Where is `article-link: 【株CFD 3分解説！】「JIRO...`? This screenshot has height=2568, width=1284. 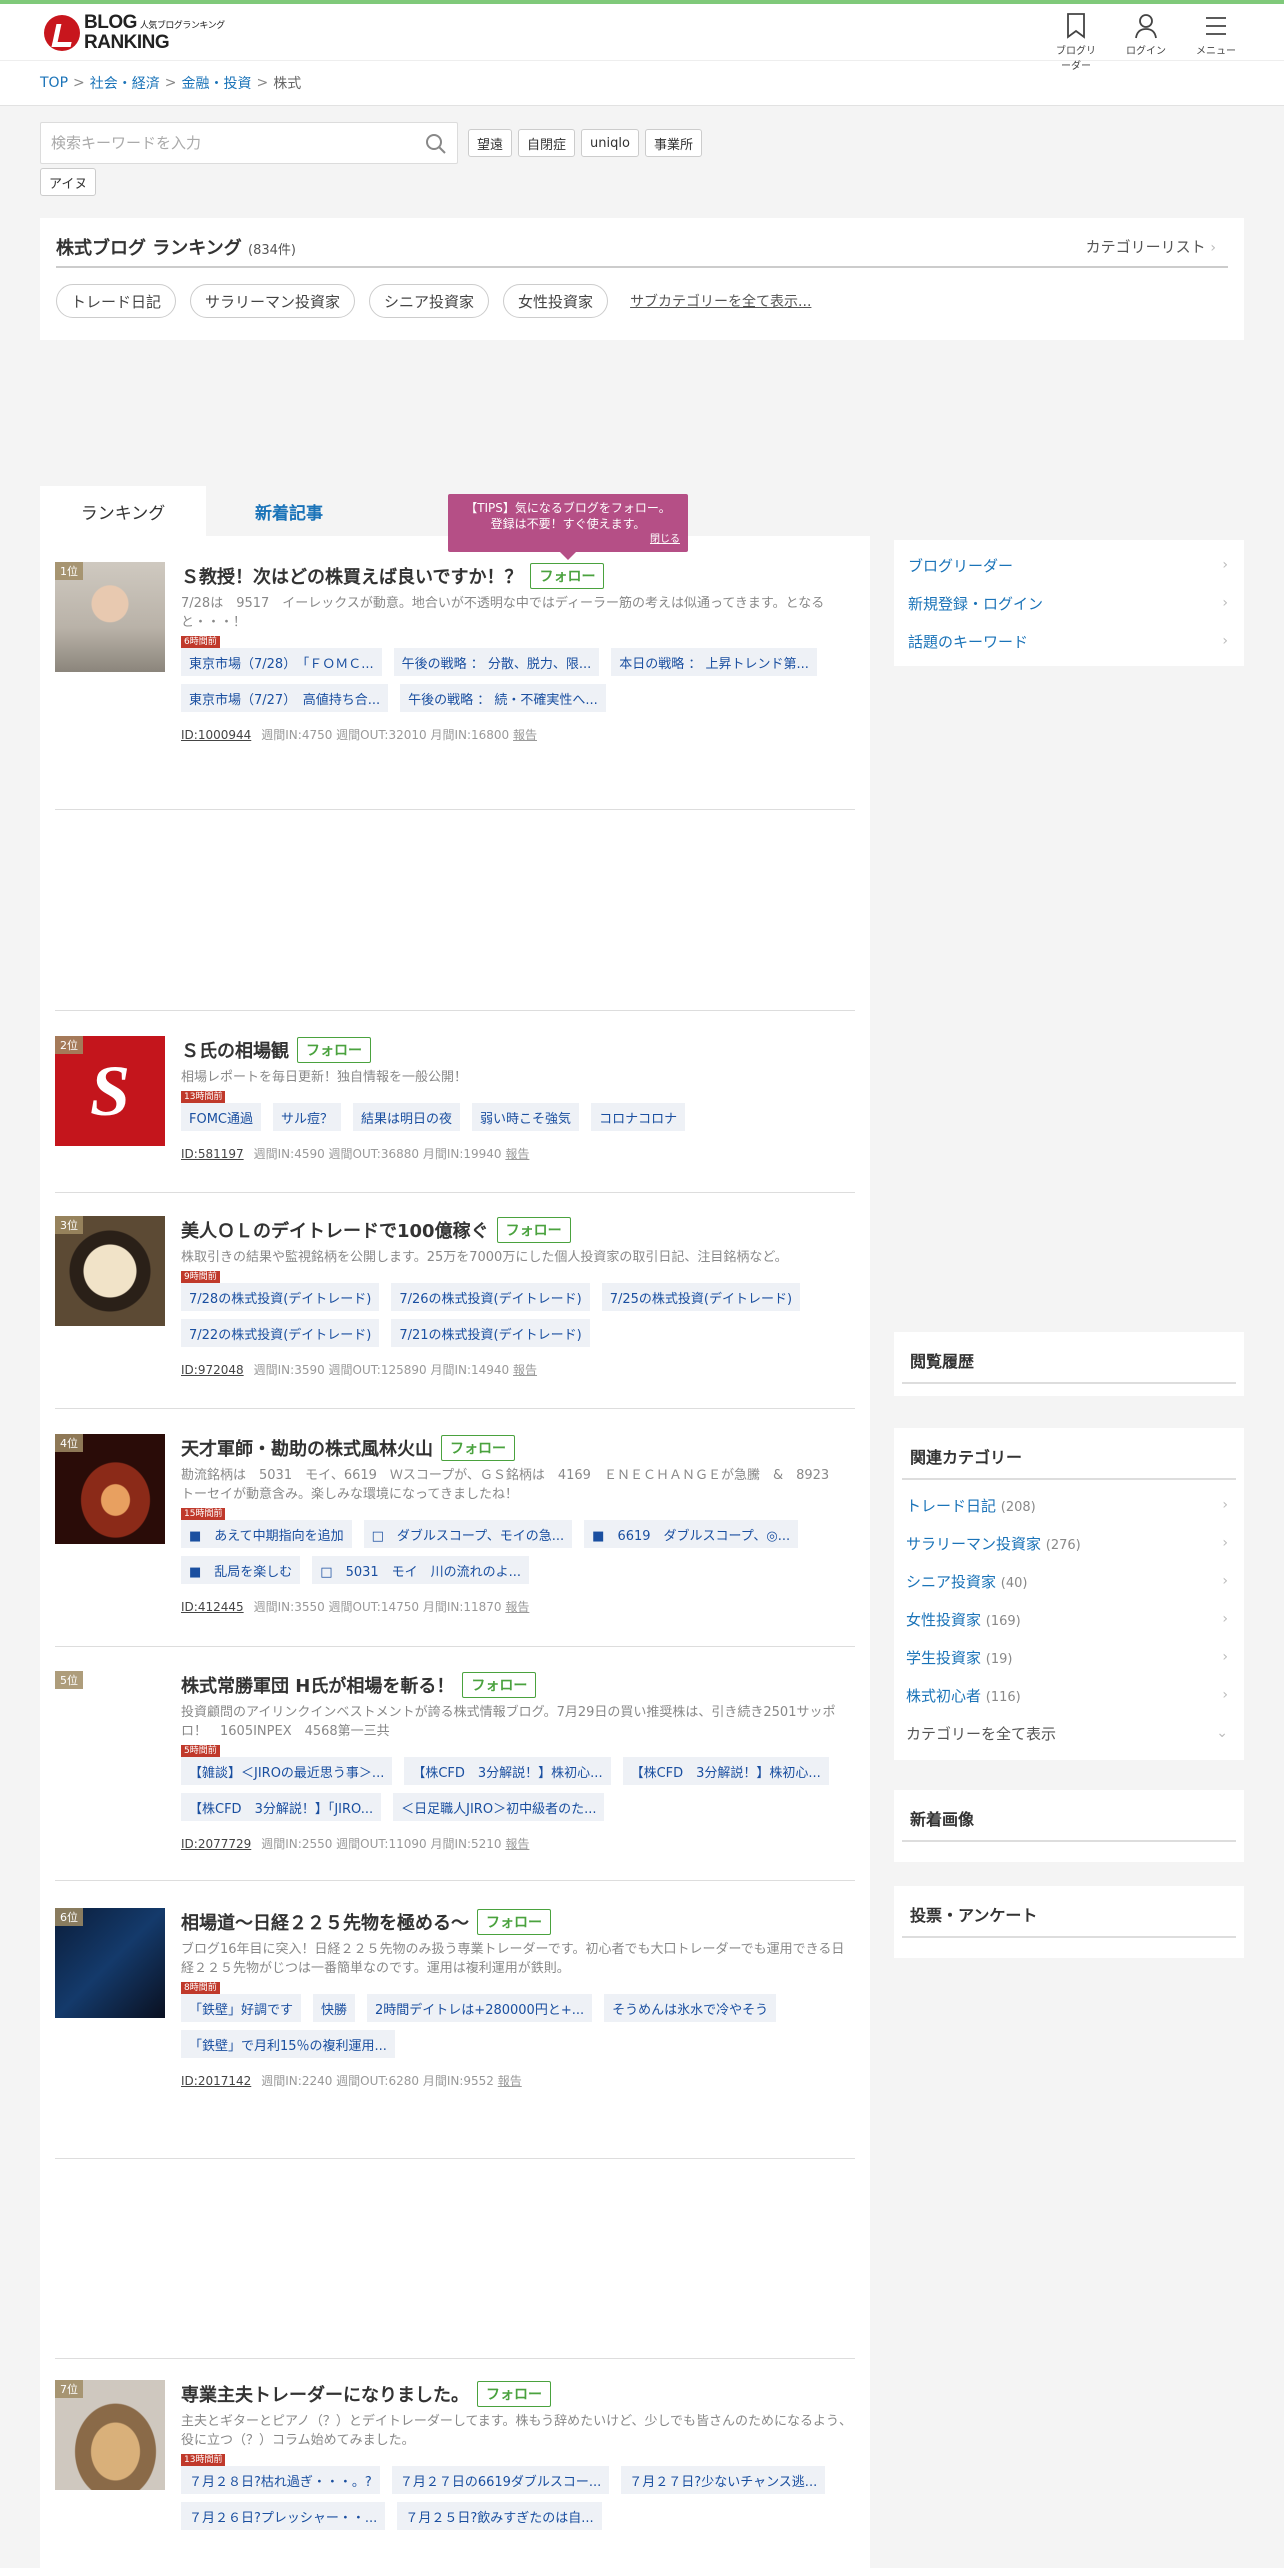 article-link: 【株CFD 3分解説！】「JIRO... is located at coordinates (281, 1807).